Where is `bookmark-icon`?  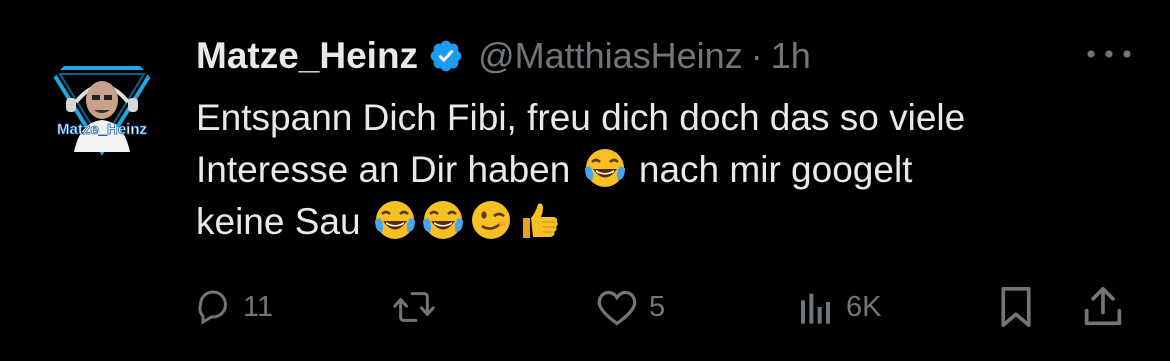
bookmark-icon is located at coordinates (1016, 307).